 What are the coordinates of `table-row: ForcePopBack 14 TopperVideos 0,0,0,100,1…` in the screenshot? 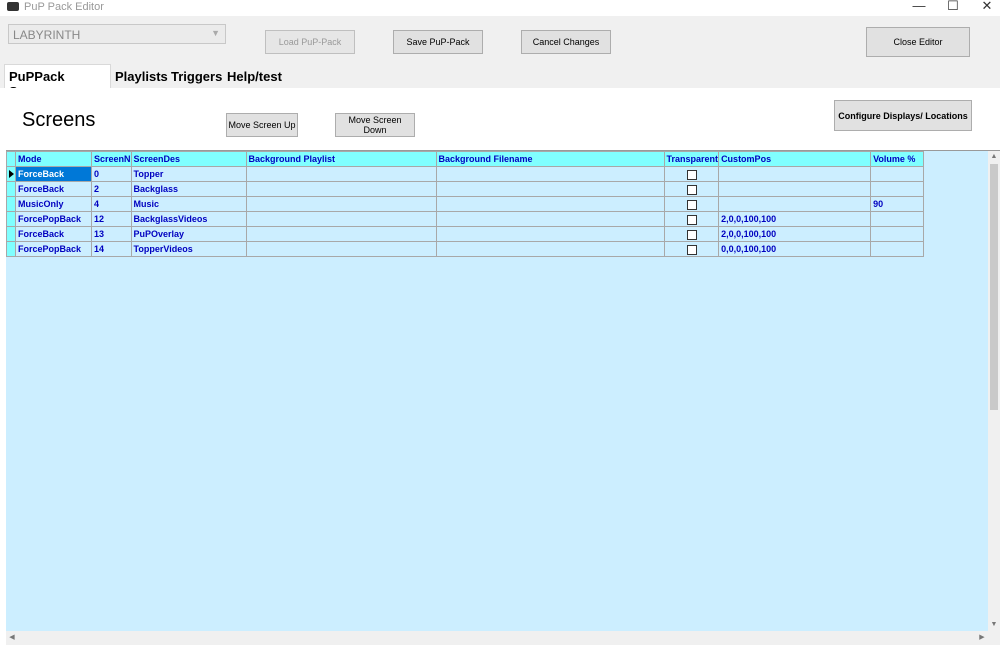 It's located at (465, 249).